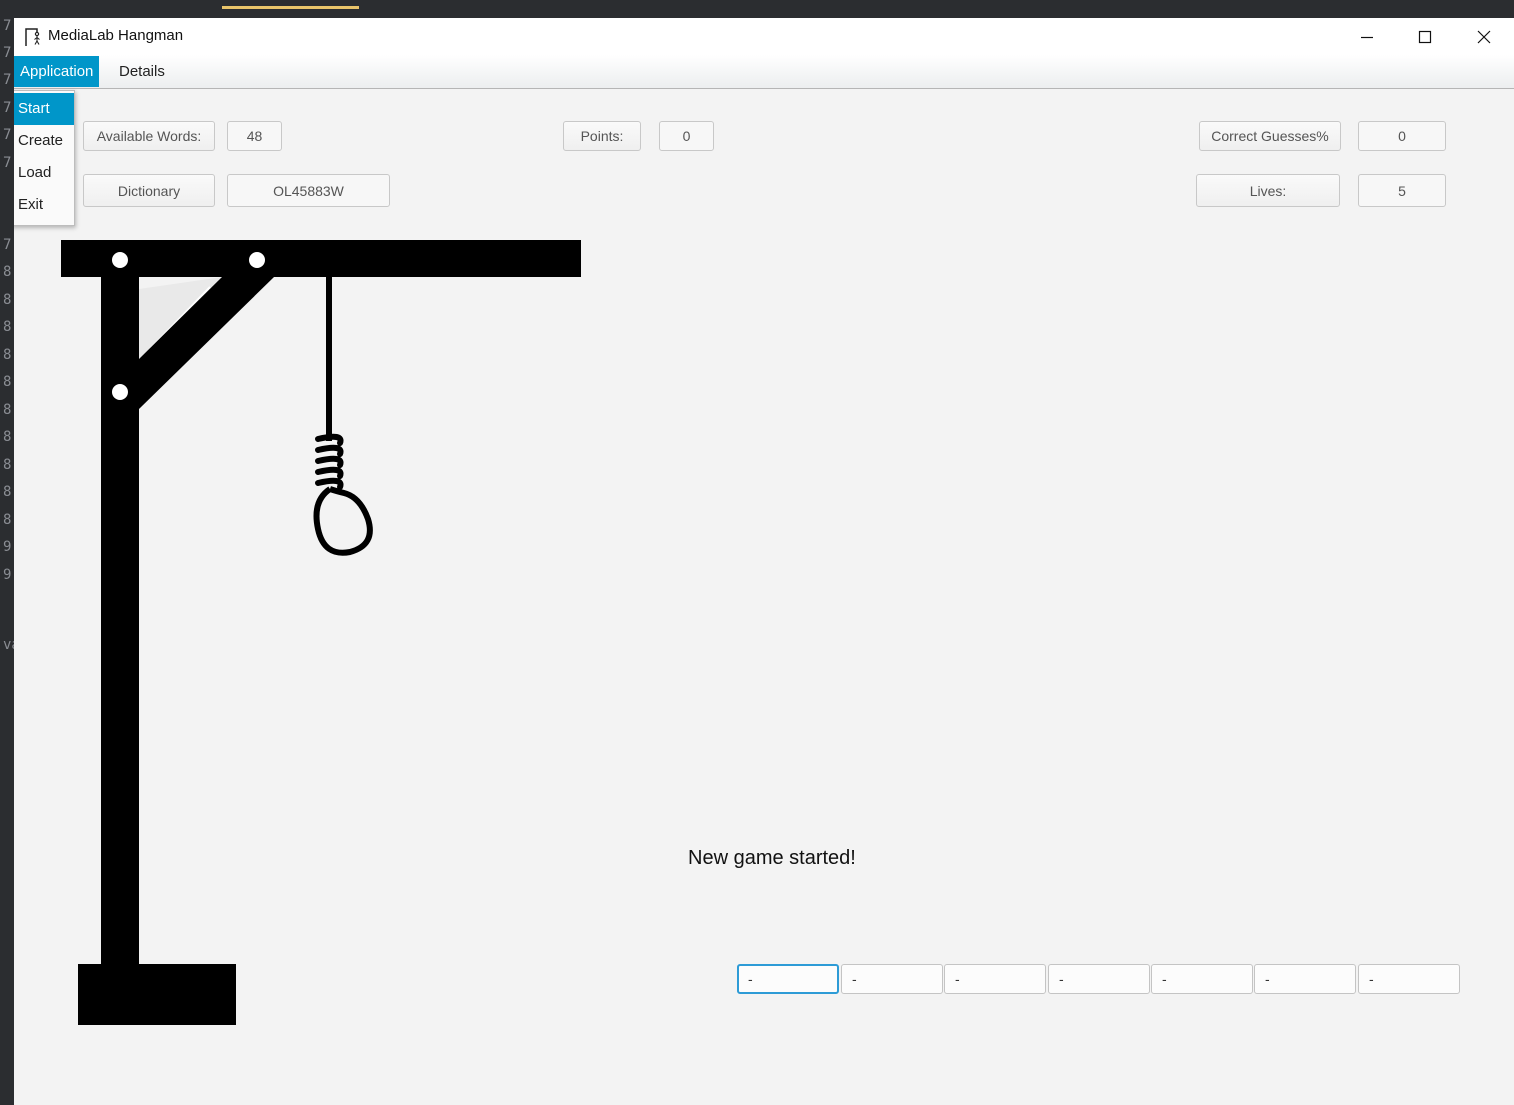 The height and width of the screenshot is (1105, 1514). What do you see at coordinates (772, 858) in the screenshot?
I see `game-status-message: New game started!` at bounding box center [772, 858].